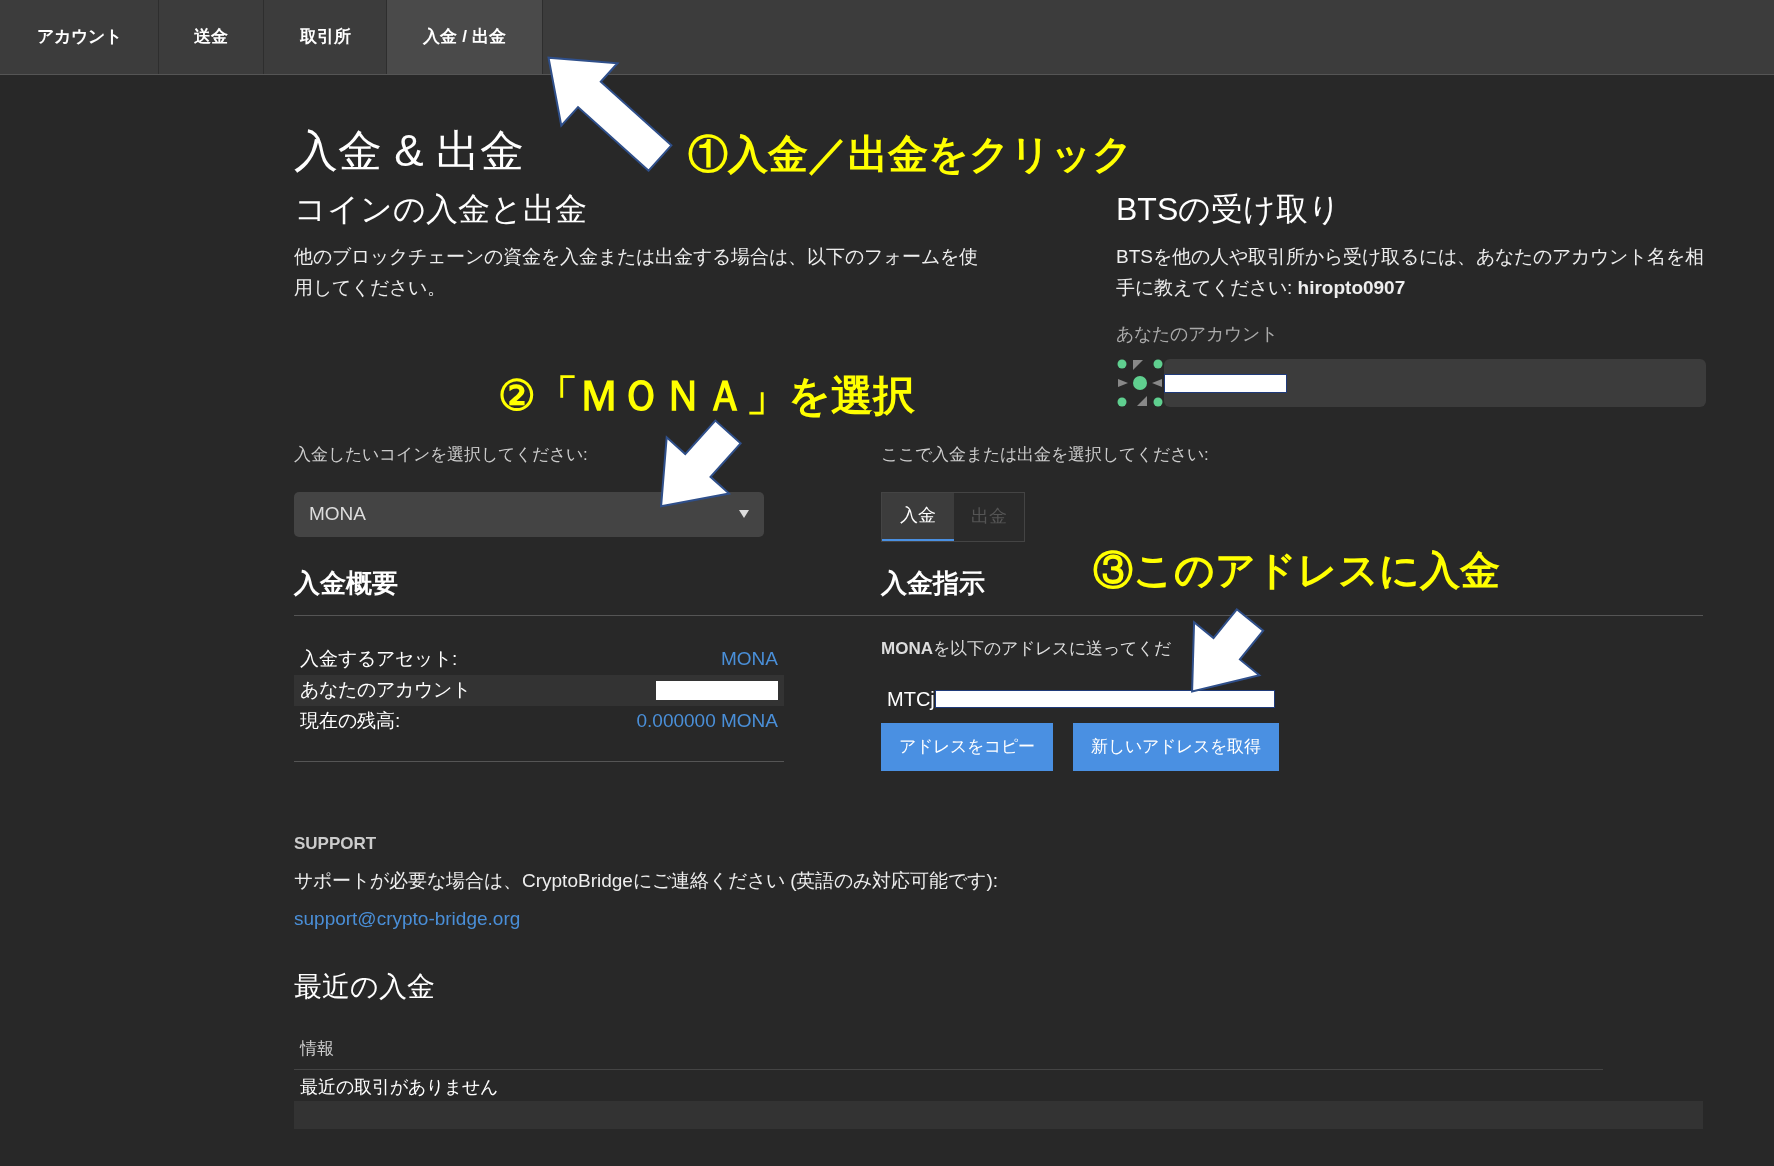 This screenshot has width=1774, height=1166. What do you see at coordinates (385, 689) in the screenshot?
I see `row-label: あなたのアカウント` at bounding box center [385, 689].